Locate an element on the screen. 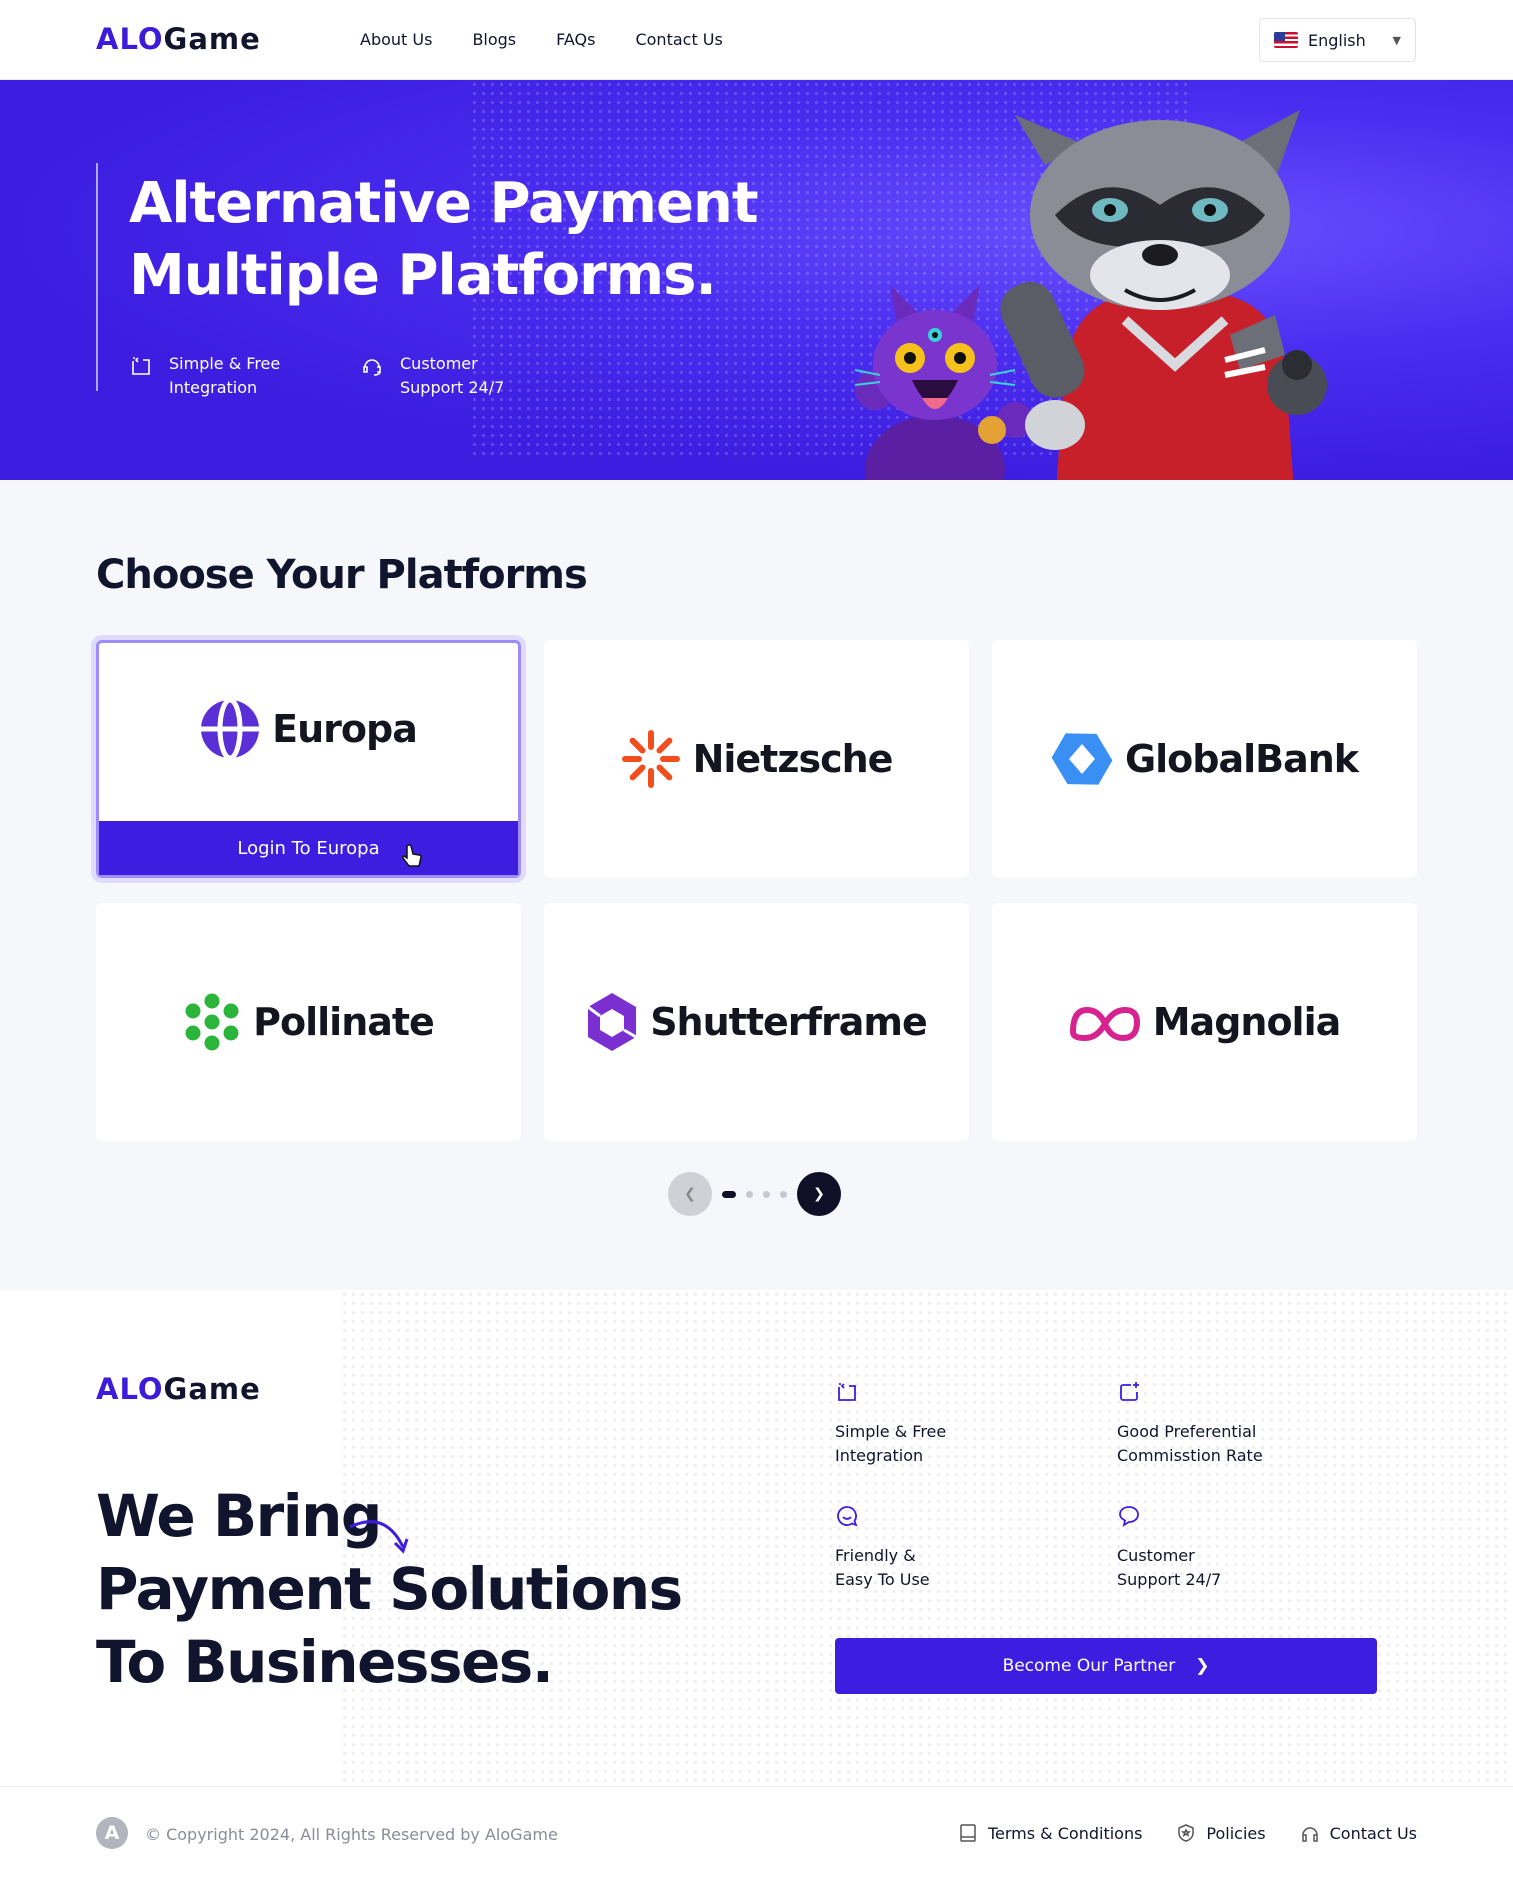  language-label: English is located at coordinates (1337, 40).